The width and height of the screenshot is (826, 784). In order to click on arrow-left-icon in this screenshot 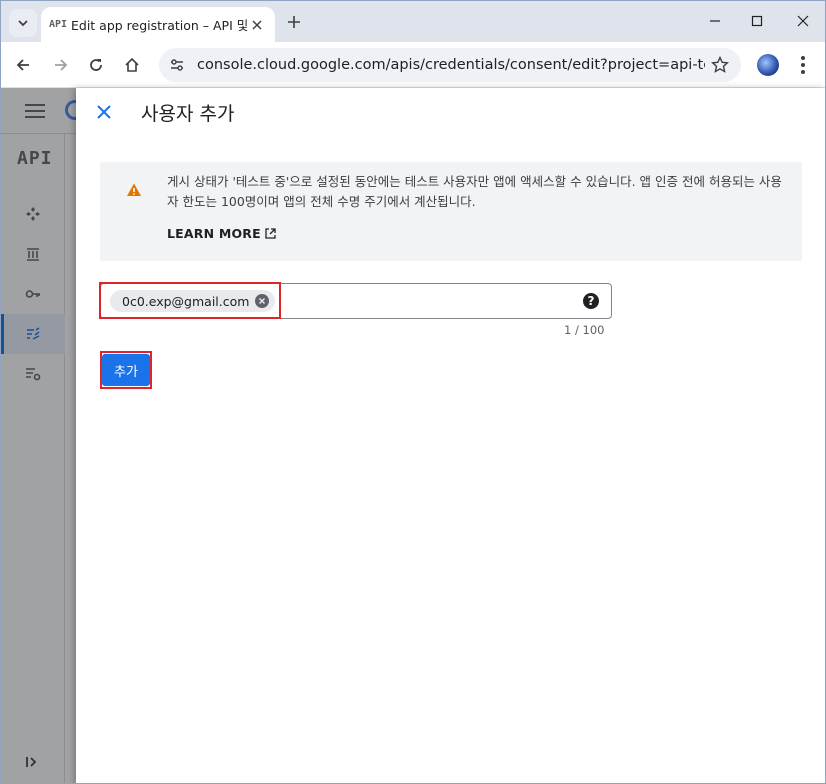, I will do `click(22, 65)`.